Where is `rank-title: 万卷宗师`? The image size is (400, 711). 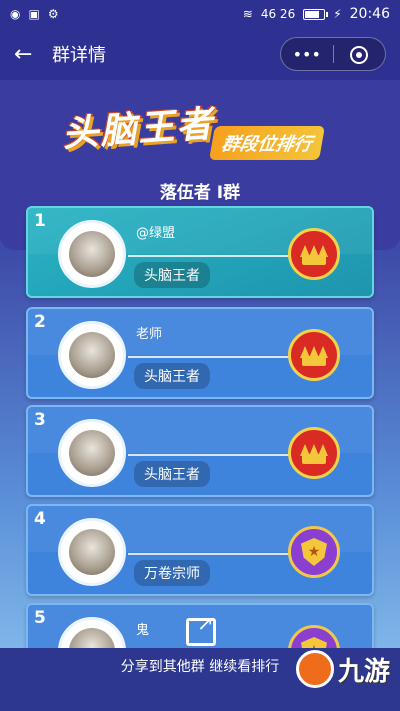 rank-title: 万卷宗师 is located at coordinates (172, 573).